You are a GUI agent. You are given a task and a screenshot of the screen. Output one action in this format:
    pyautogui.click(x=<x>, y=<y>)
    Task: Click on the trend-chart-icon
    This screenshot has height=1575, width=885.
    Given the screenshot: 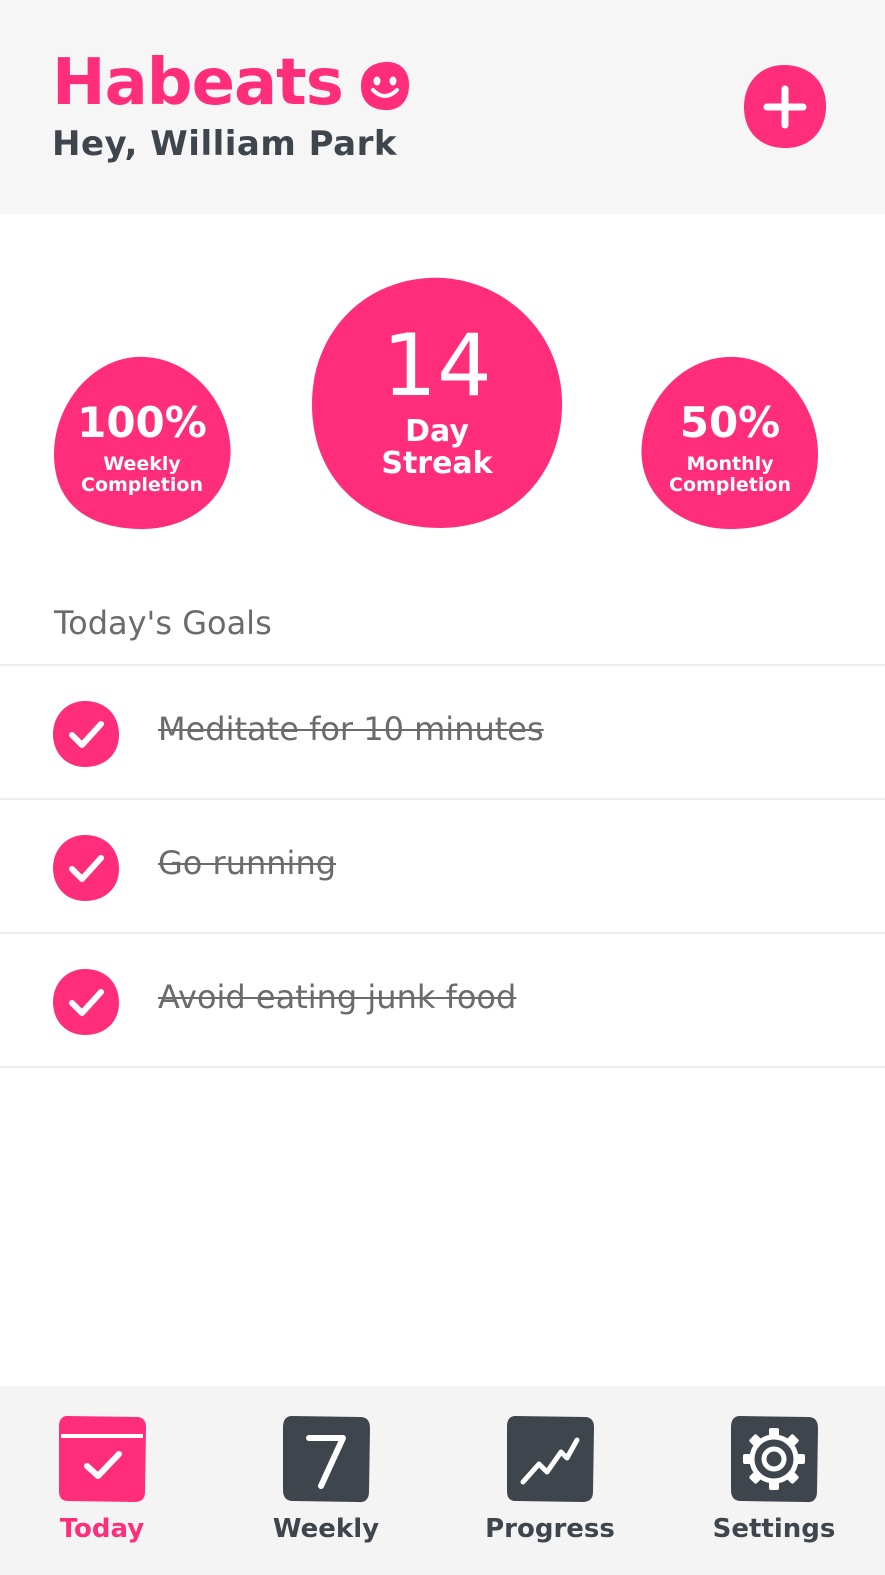 What is the action you would take?
    pyautogui.click(x=550, y=1459)
    